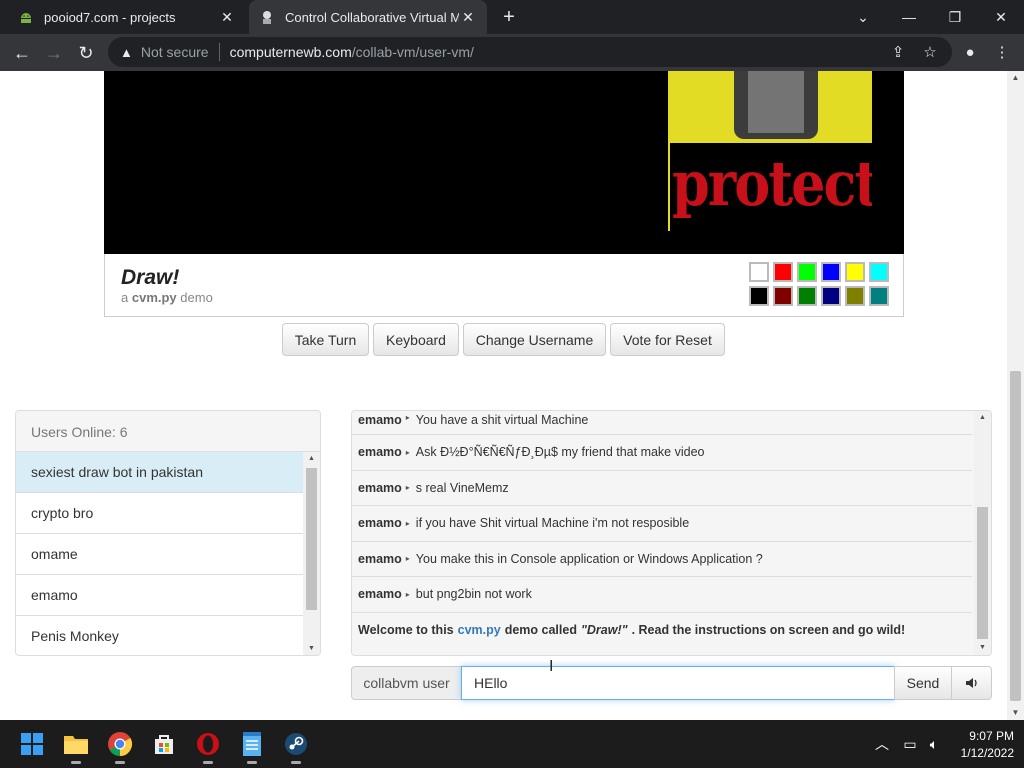 This screenshot has width=1024, height=768. What do you see at coordinates (219, 52) in the screenshot?
I see `divider` at bounding box center [219, 52].